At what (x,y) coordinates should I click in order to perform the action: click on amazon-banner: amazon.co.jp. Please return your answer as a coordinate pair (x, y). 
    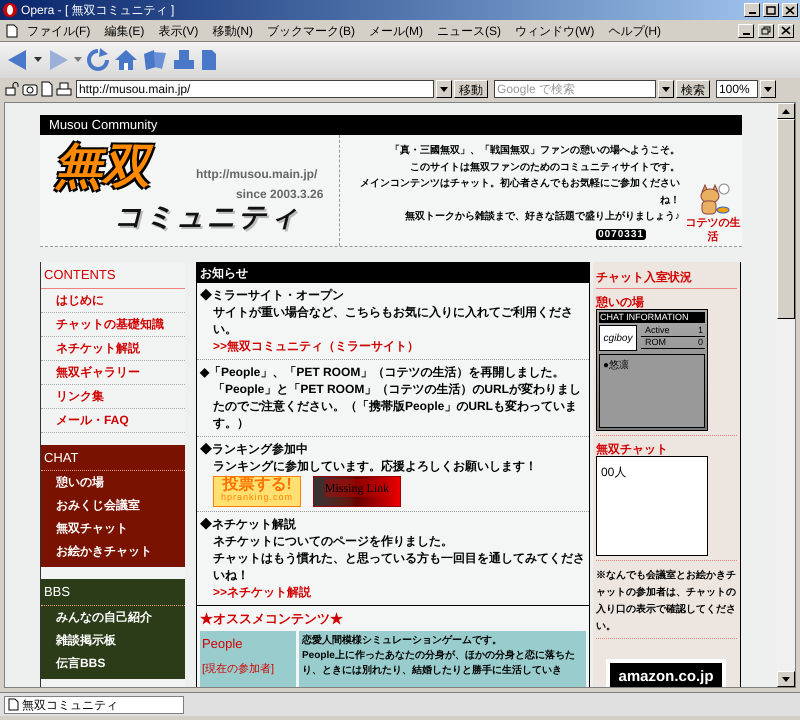
    Looking at the image, I should click on (666, 673).